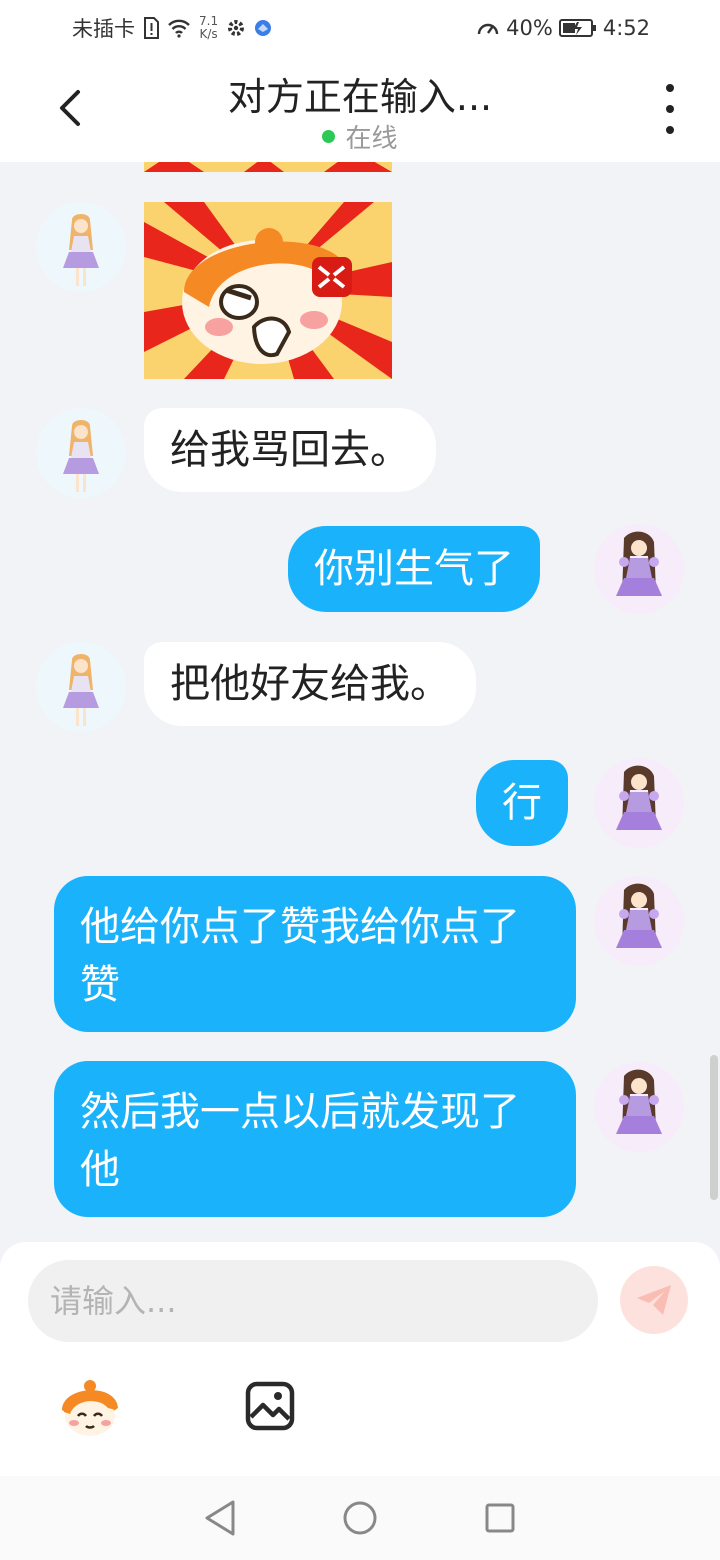 The width and height of the screenshot is (720, 1560). I want to click on message-bubble-incoming: 把他好友给我。, so click(310, 684).